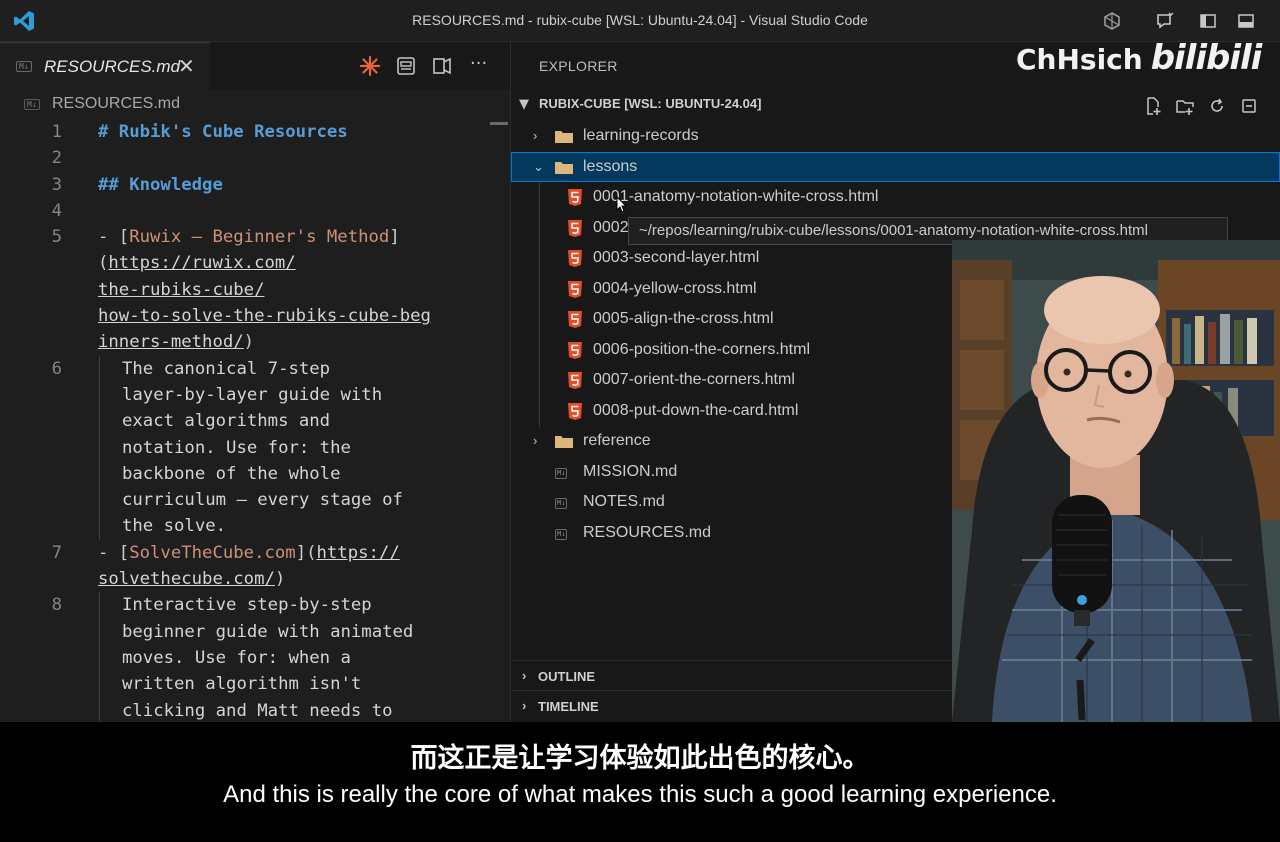 The image size is (1280, 842). I want to click on line-number: 1, so click(56, 132).